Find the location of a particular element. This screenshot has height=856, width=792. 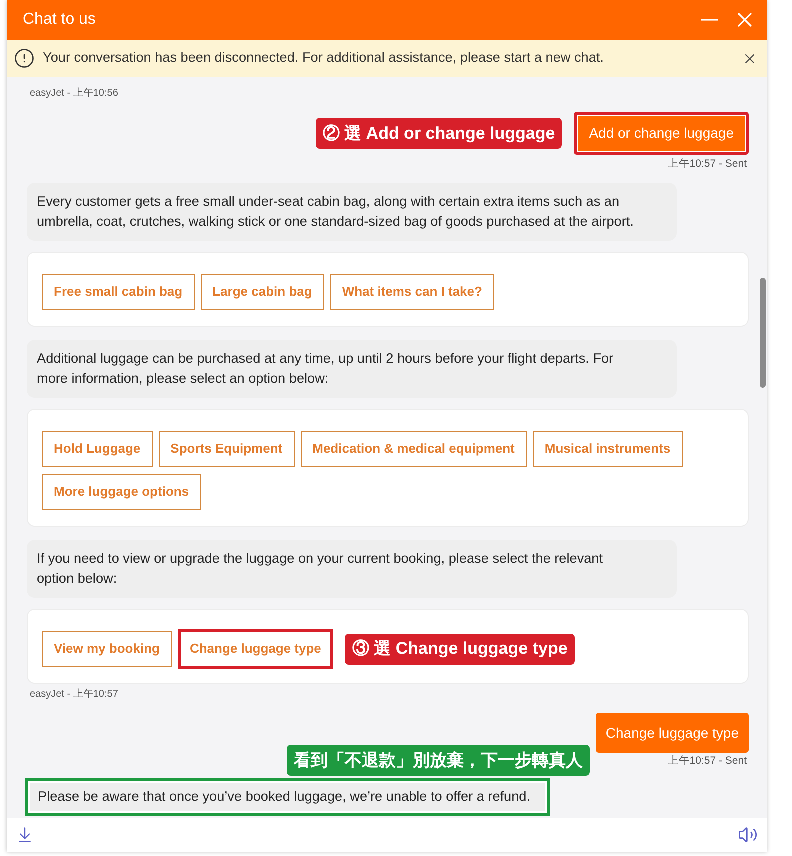

window-title: Chat to us is located at coordinates (59, 20).